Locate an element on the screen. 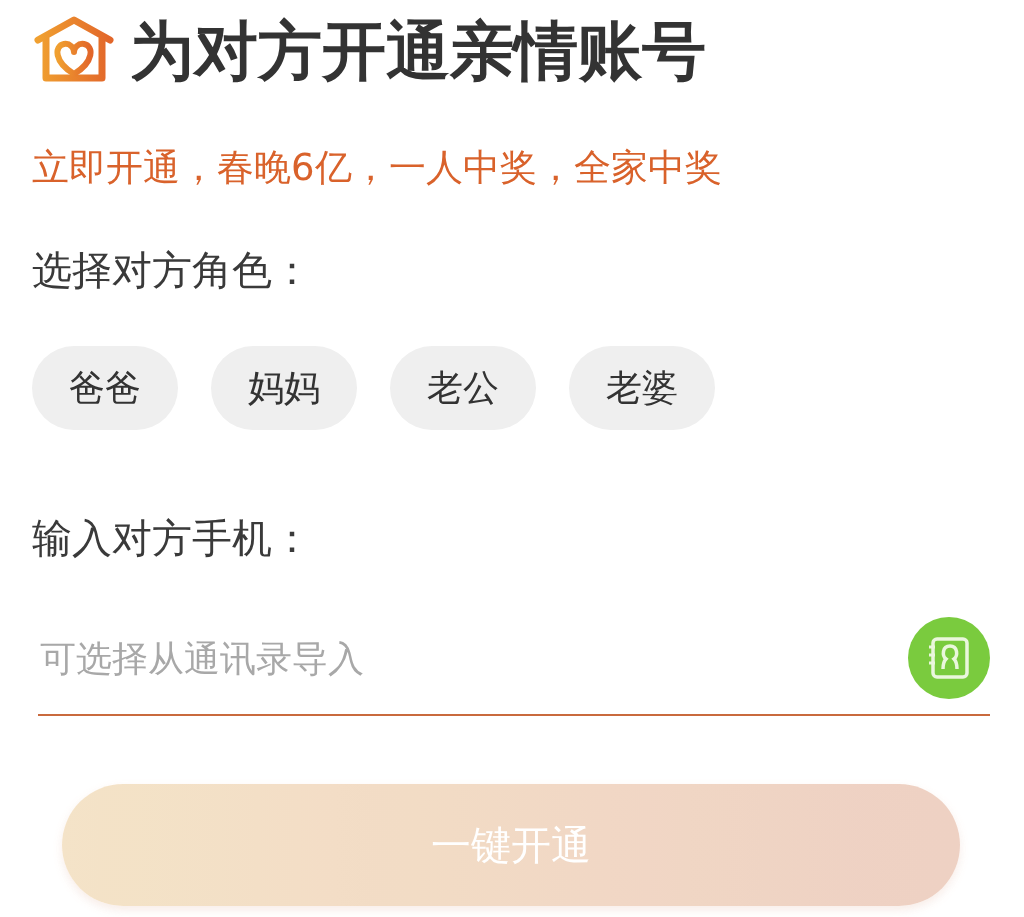 This screenshot has height=917, width=1024. phone-label: 输入对方手机： is located at coordinates (172, 538).